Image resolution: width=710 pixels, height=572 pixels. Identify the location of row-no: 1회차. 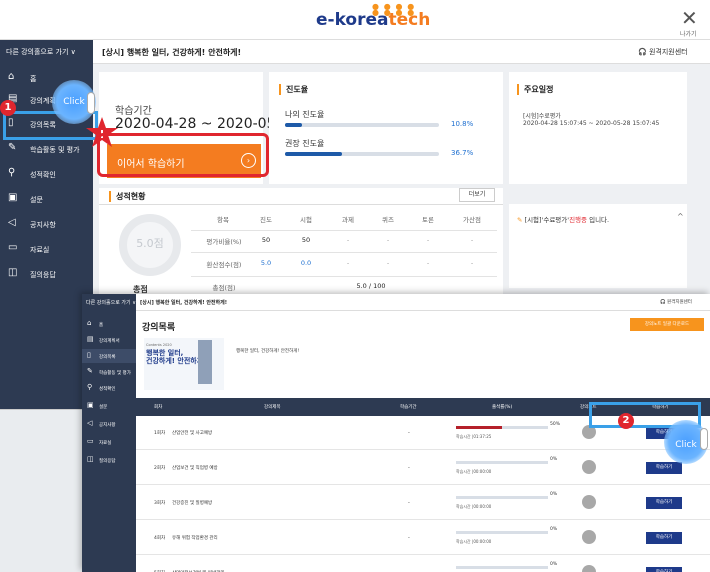
(160, 433).